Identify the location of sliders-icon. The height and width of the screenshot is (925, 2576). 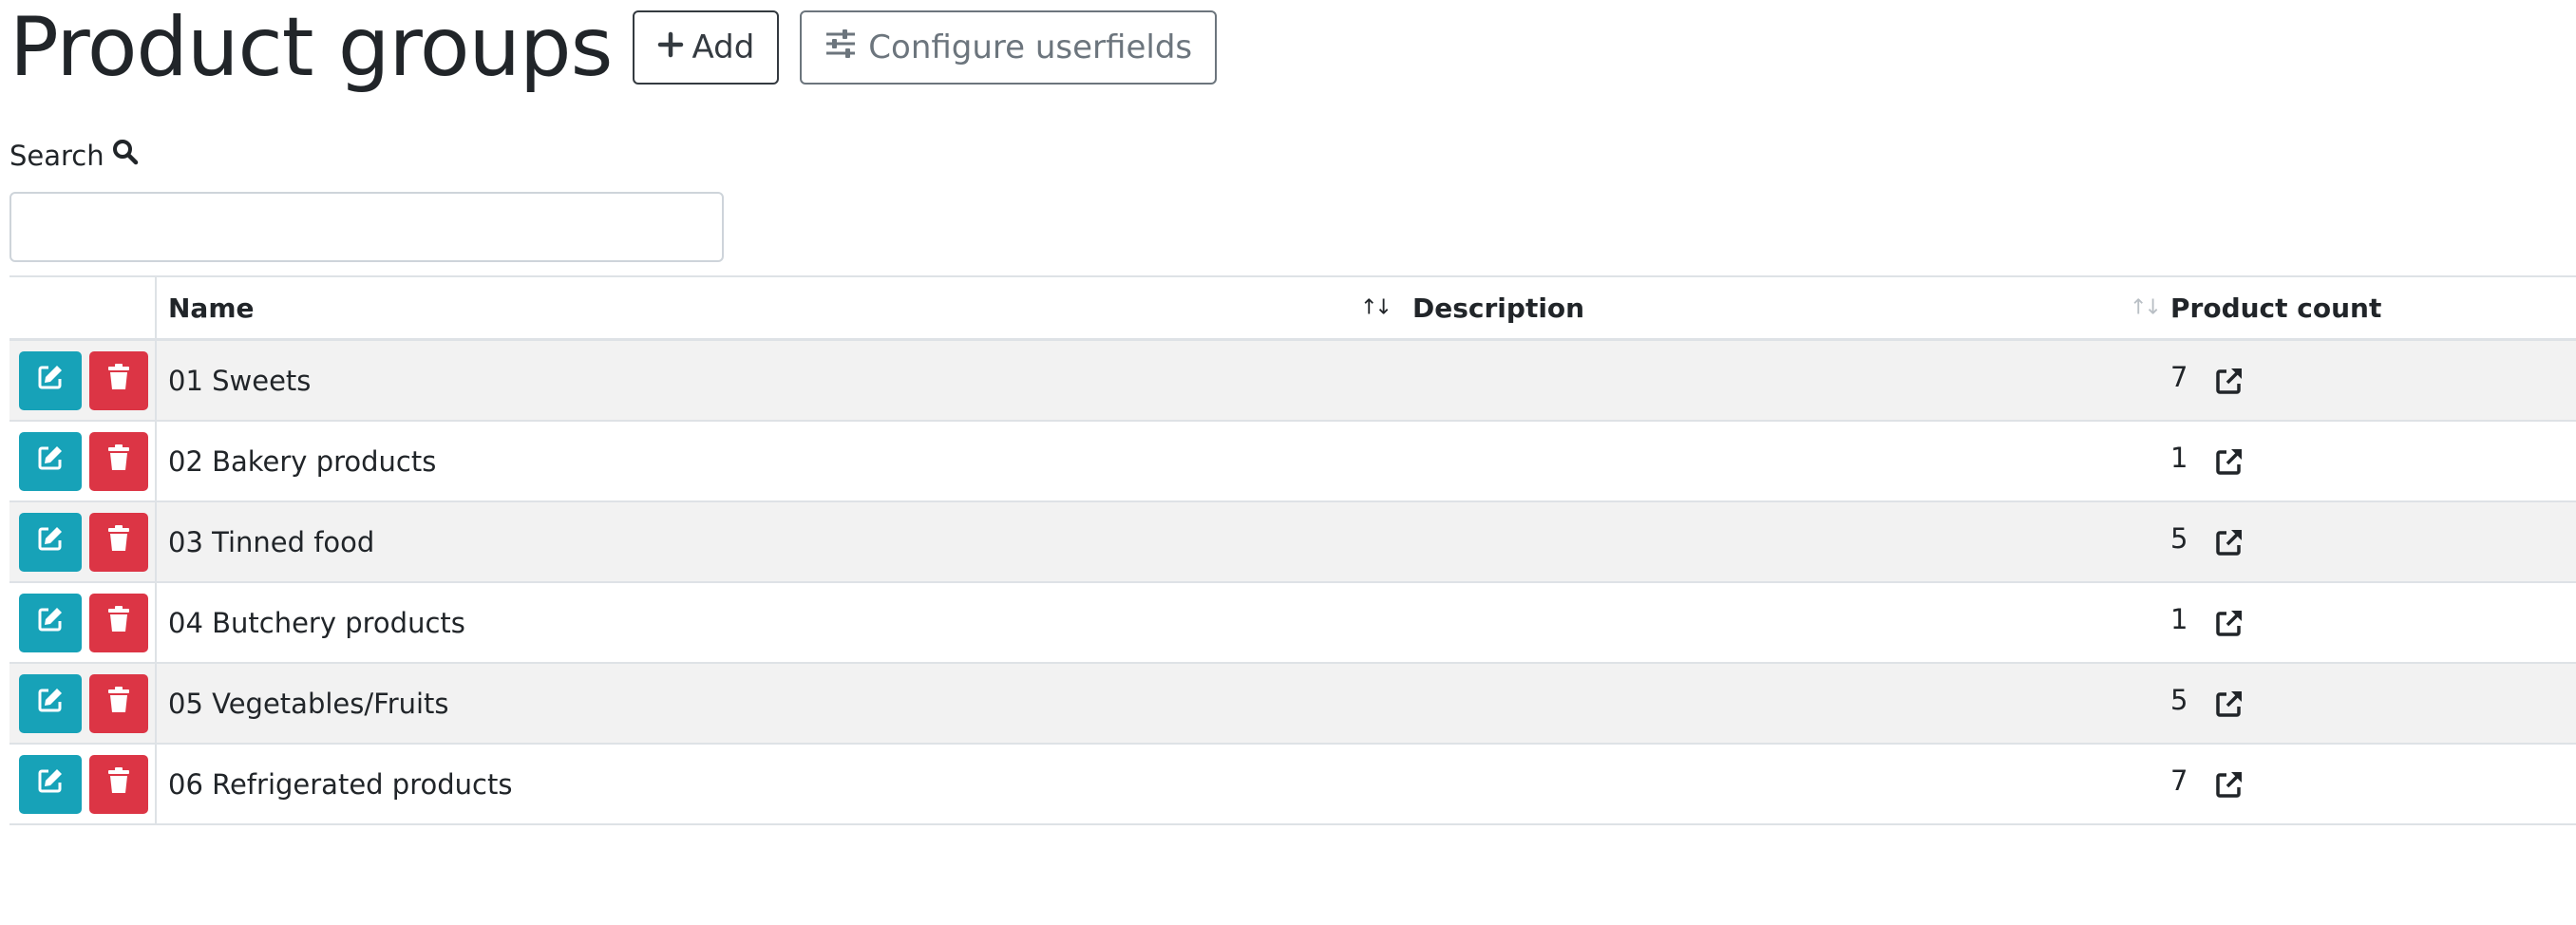
(840, 47).